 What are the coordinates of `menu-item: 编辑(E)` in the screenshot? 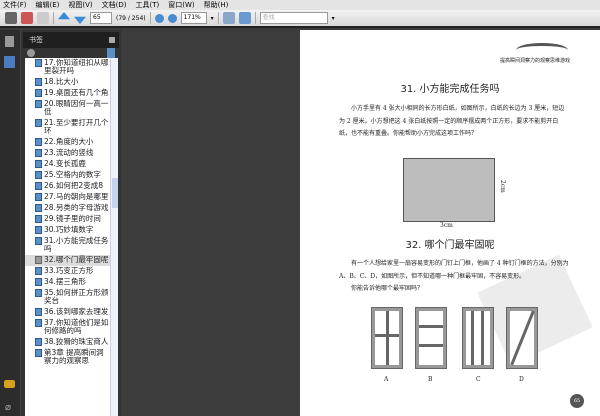 It's located at (48, 5).